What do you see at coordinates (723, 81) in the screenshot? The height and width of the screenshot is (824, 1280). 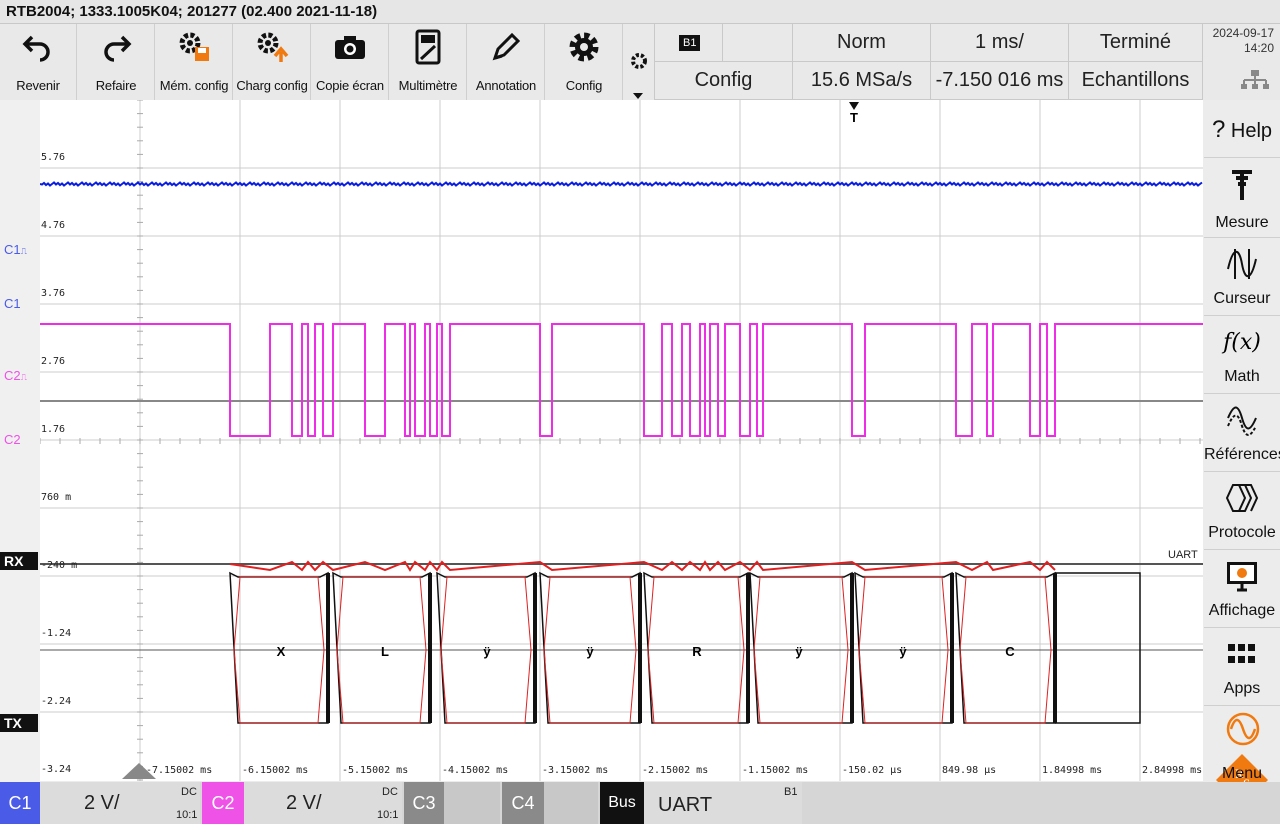 I see `config-cell: Config` at bounding box center [723, 81].